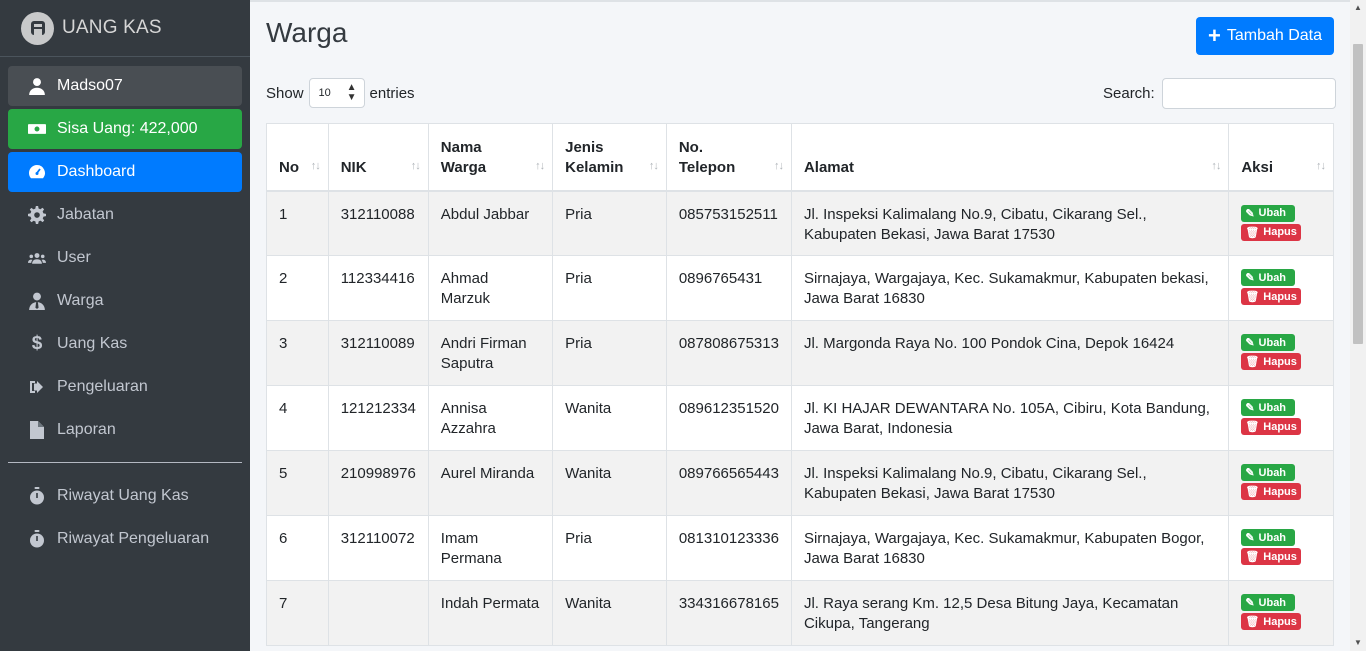  What do you see at coordinates (37, 129) in the screenshot?
I see `money-bill-icon` at bounding box center [37, 129].